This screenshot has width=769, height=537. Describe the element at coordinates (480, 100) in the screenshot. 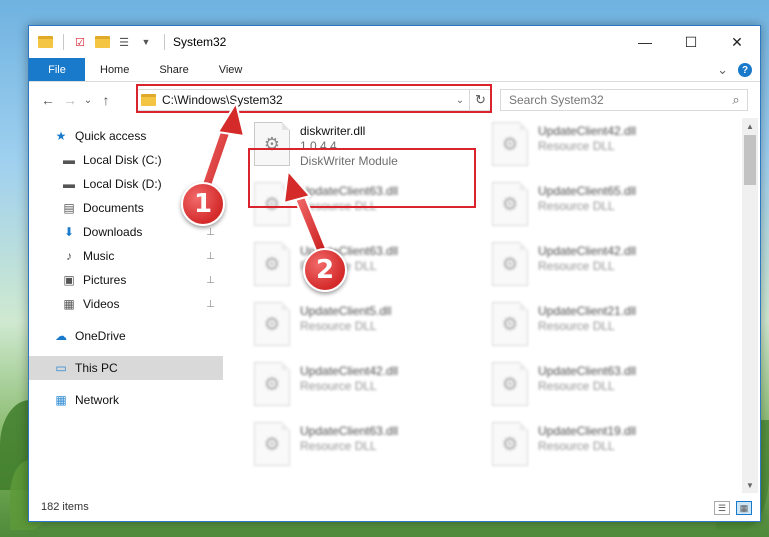

I see `refresh-button: ↻` at that location.